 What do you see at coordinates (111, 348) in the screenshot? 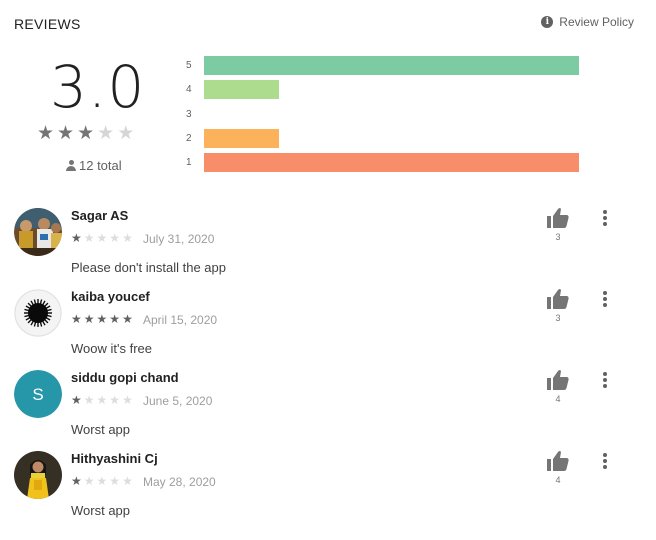
I see `review-text: Woow it's free` at bounding box center [111, 348].